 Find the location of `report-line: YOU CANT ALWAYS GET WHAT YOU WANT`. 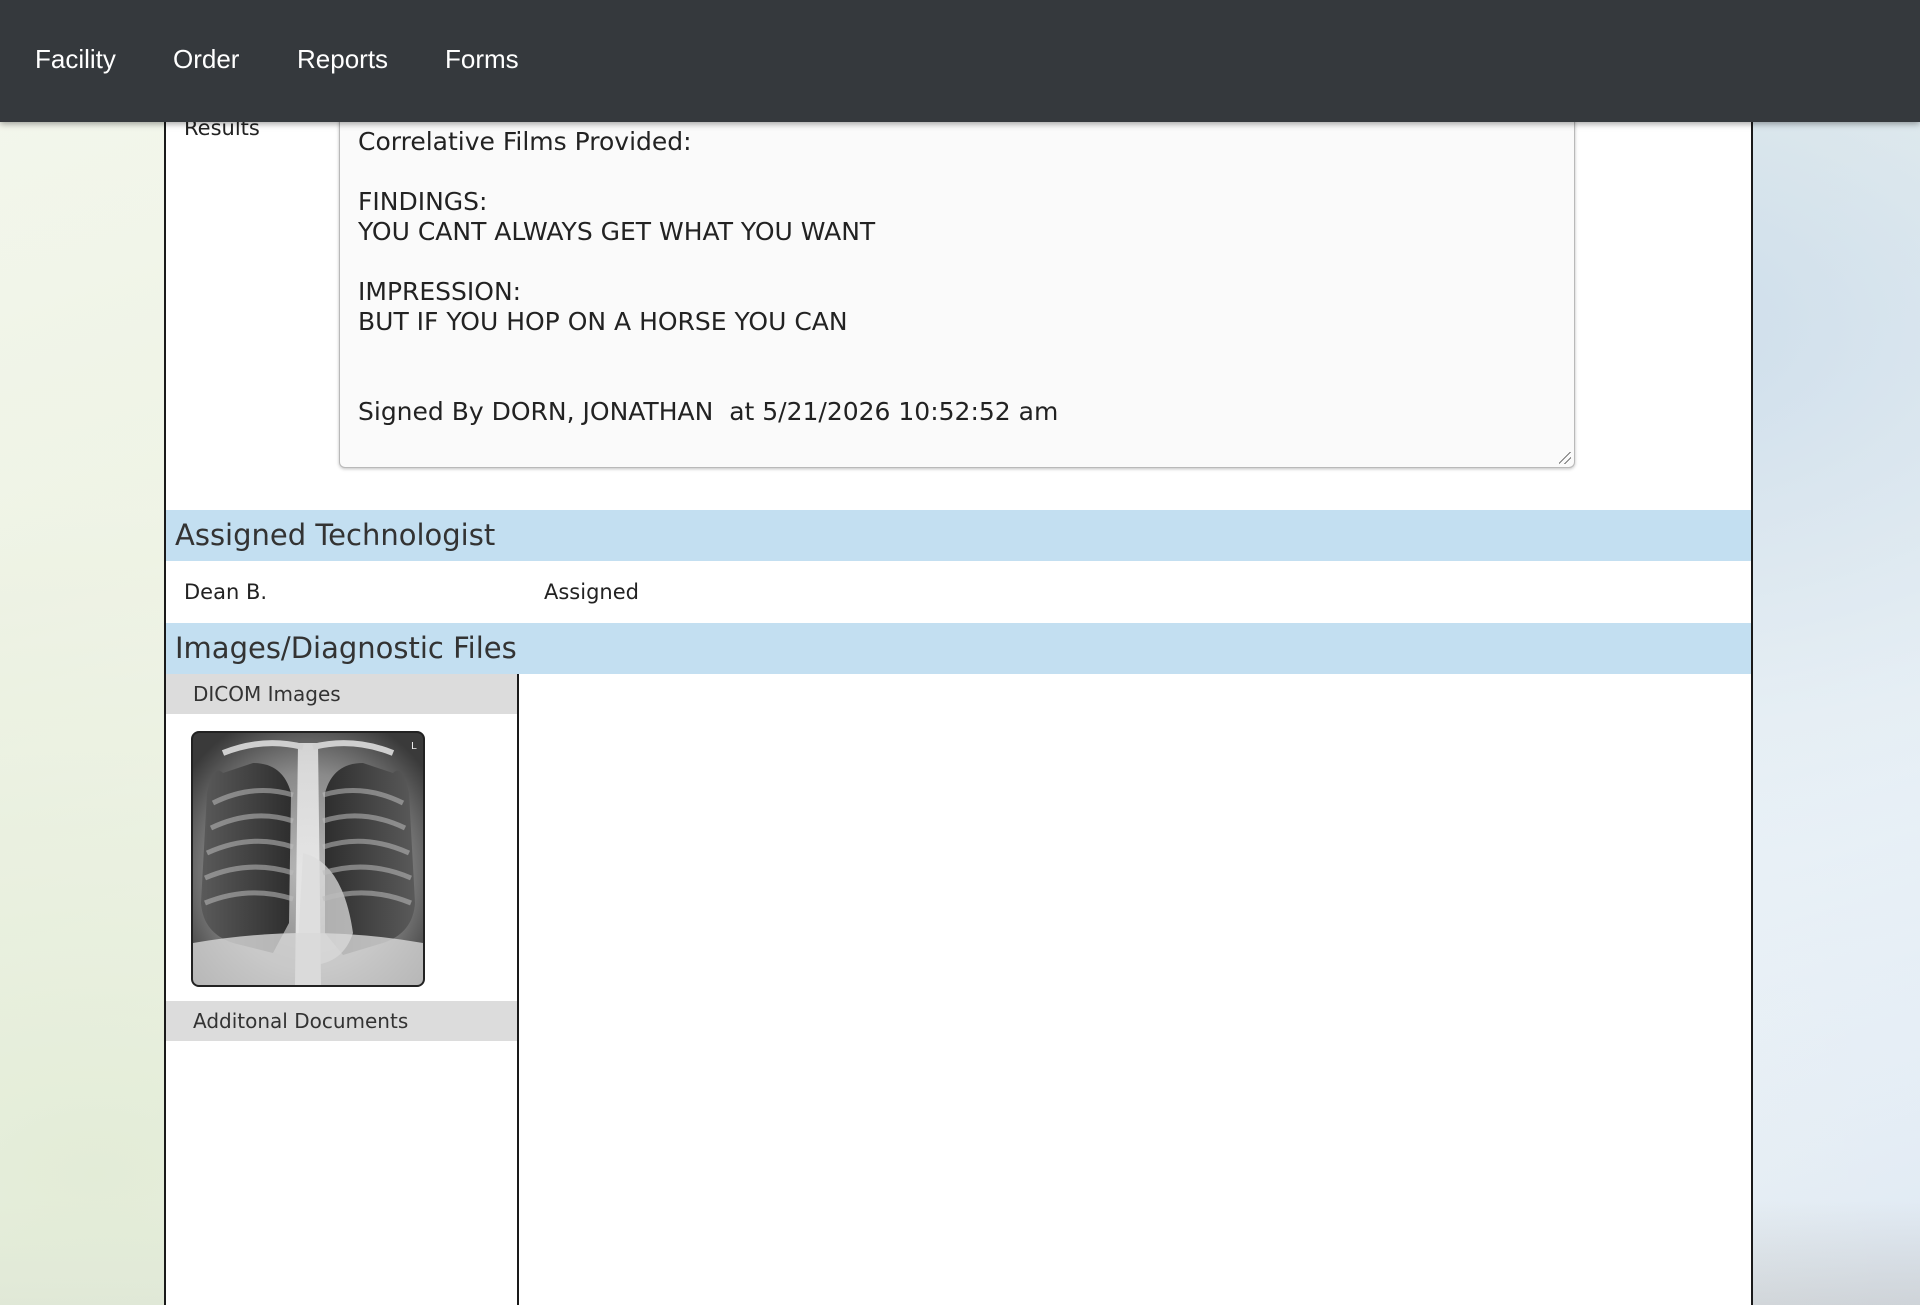

report-line: YOU CANT ALWAYS GET WHAT YOU WANT is located at coordinates (617, 231).